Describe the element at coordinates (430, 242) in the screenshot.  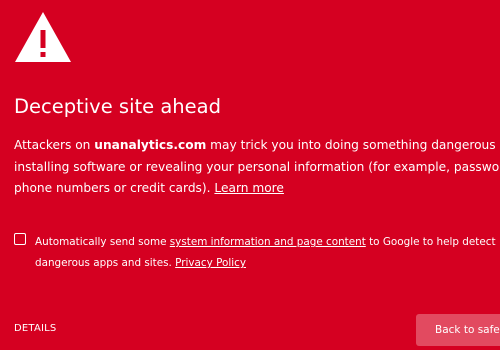
I see `reporting-text-after: to Google to help detect` at that location.